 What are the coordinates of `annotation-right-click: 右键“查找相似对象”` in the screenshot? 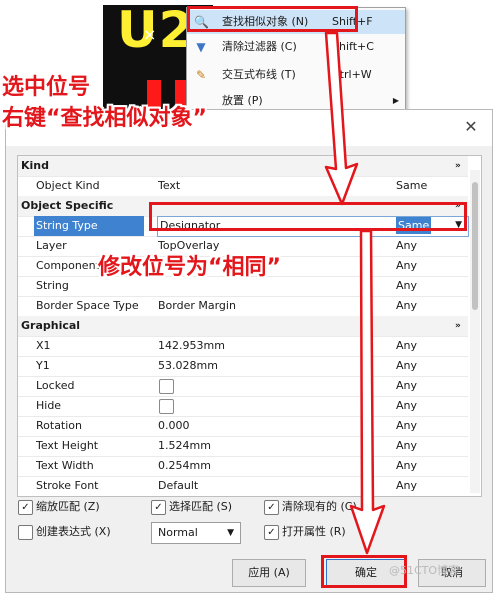 It's located at (104, 118).